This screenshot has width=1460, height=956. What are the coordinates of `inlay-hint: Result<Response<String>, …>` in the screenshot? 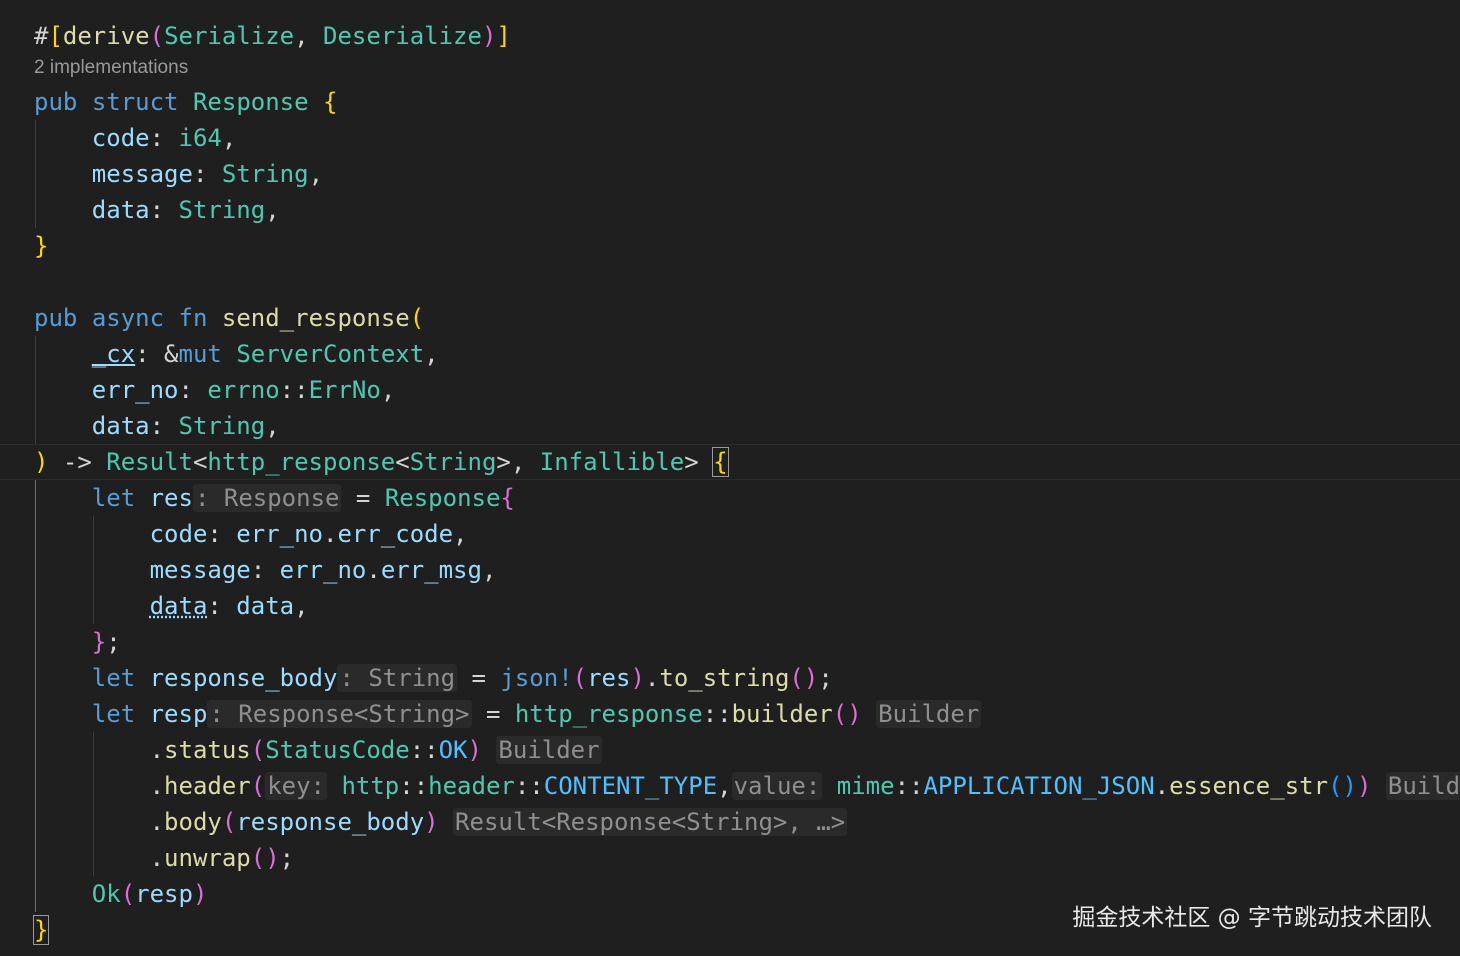 It's located at (650, 822).